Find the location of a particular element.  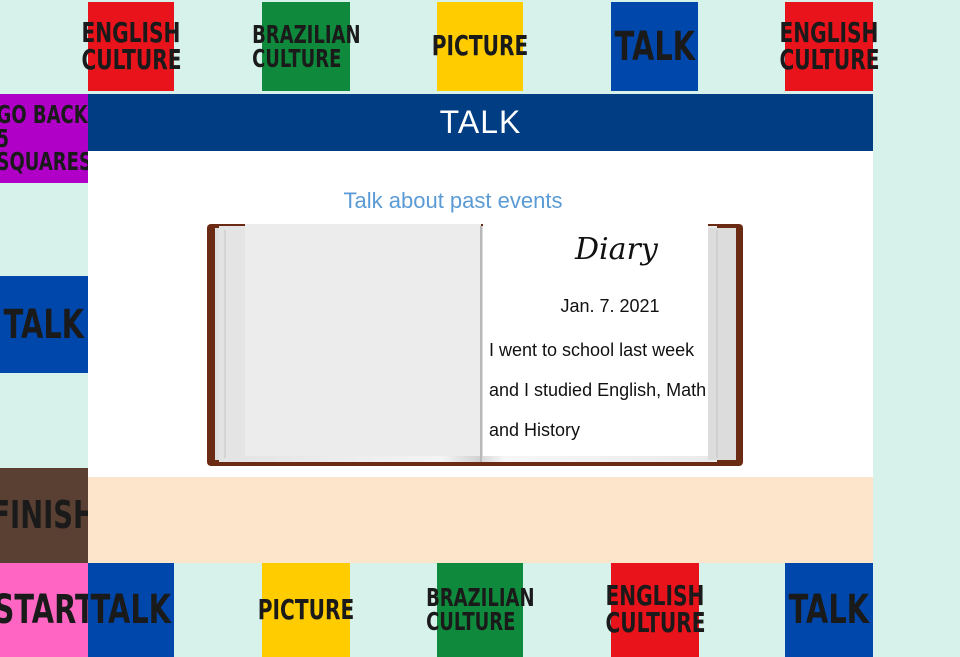

diary-line: and I studied English, Math is located at coordinates (598, 390).